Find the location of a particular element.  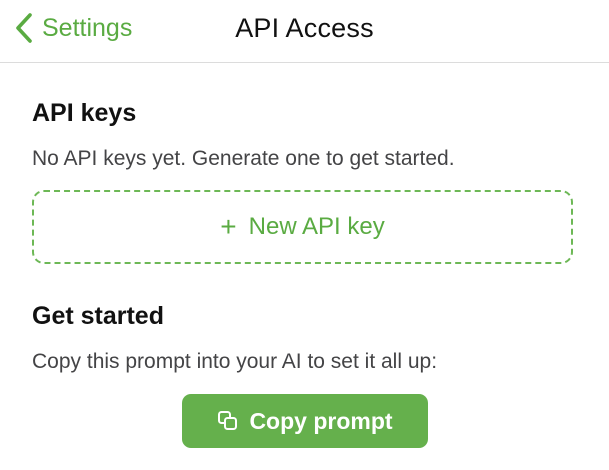

copy-prompt-label: Copy prompt is located at coordinates (321, 420).